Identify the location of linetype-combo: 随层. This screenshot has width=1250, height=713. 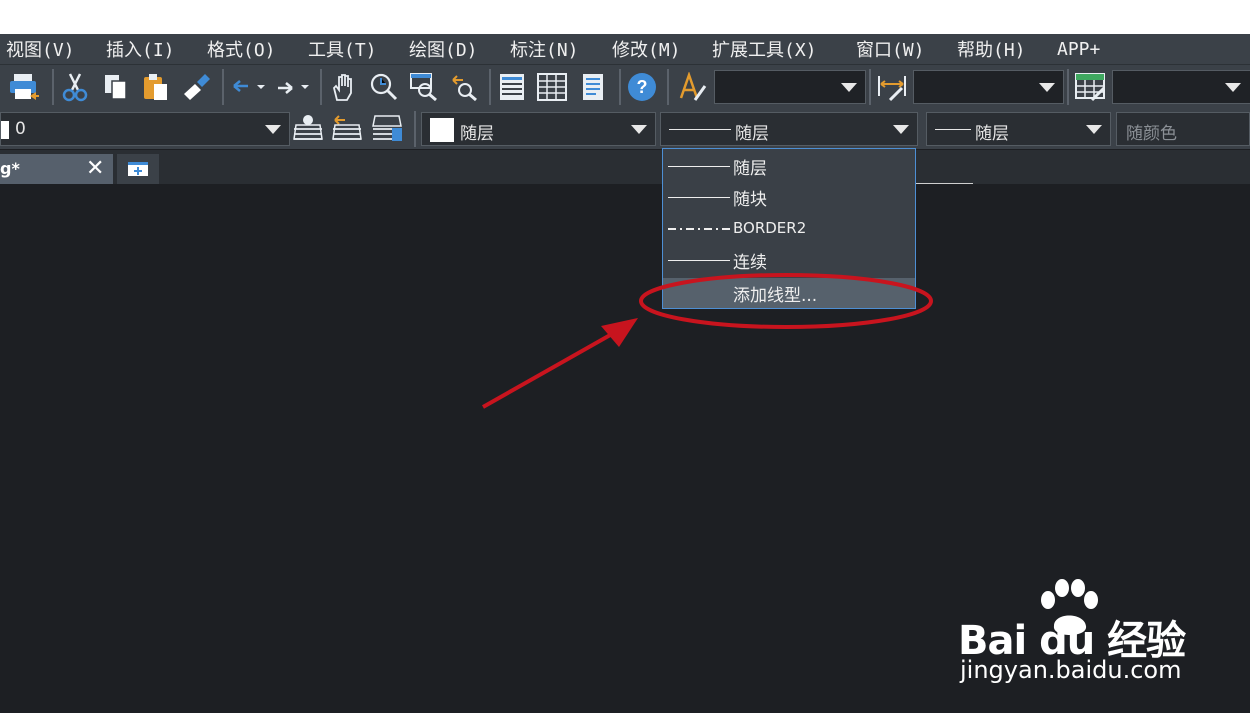
(789, 129).